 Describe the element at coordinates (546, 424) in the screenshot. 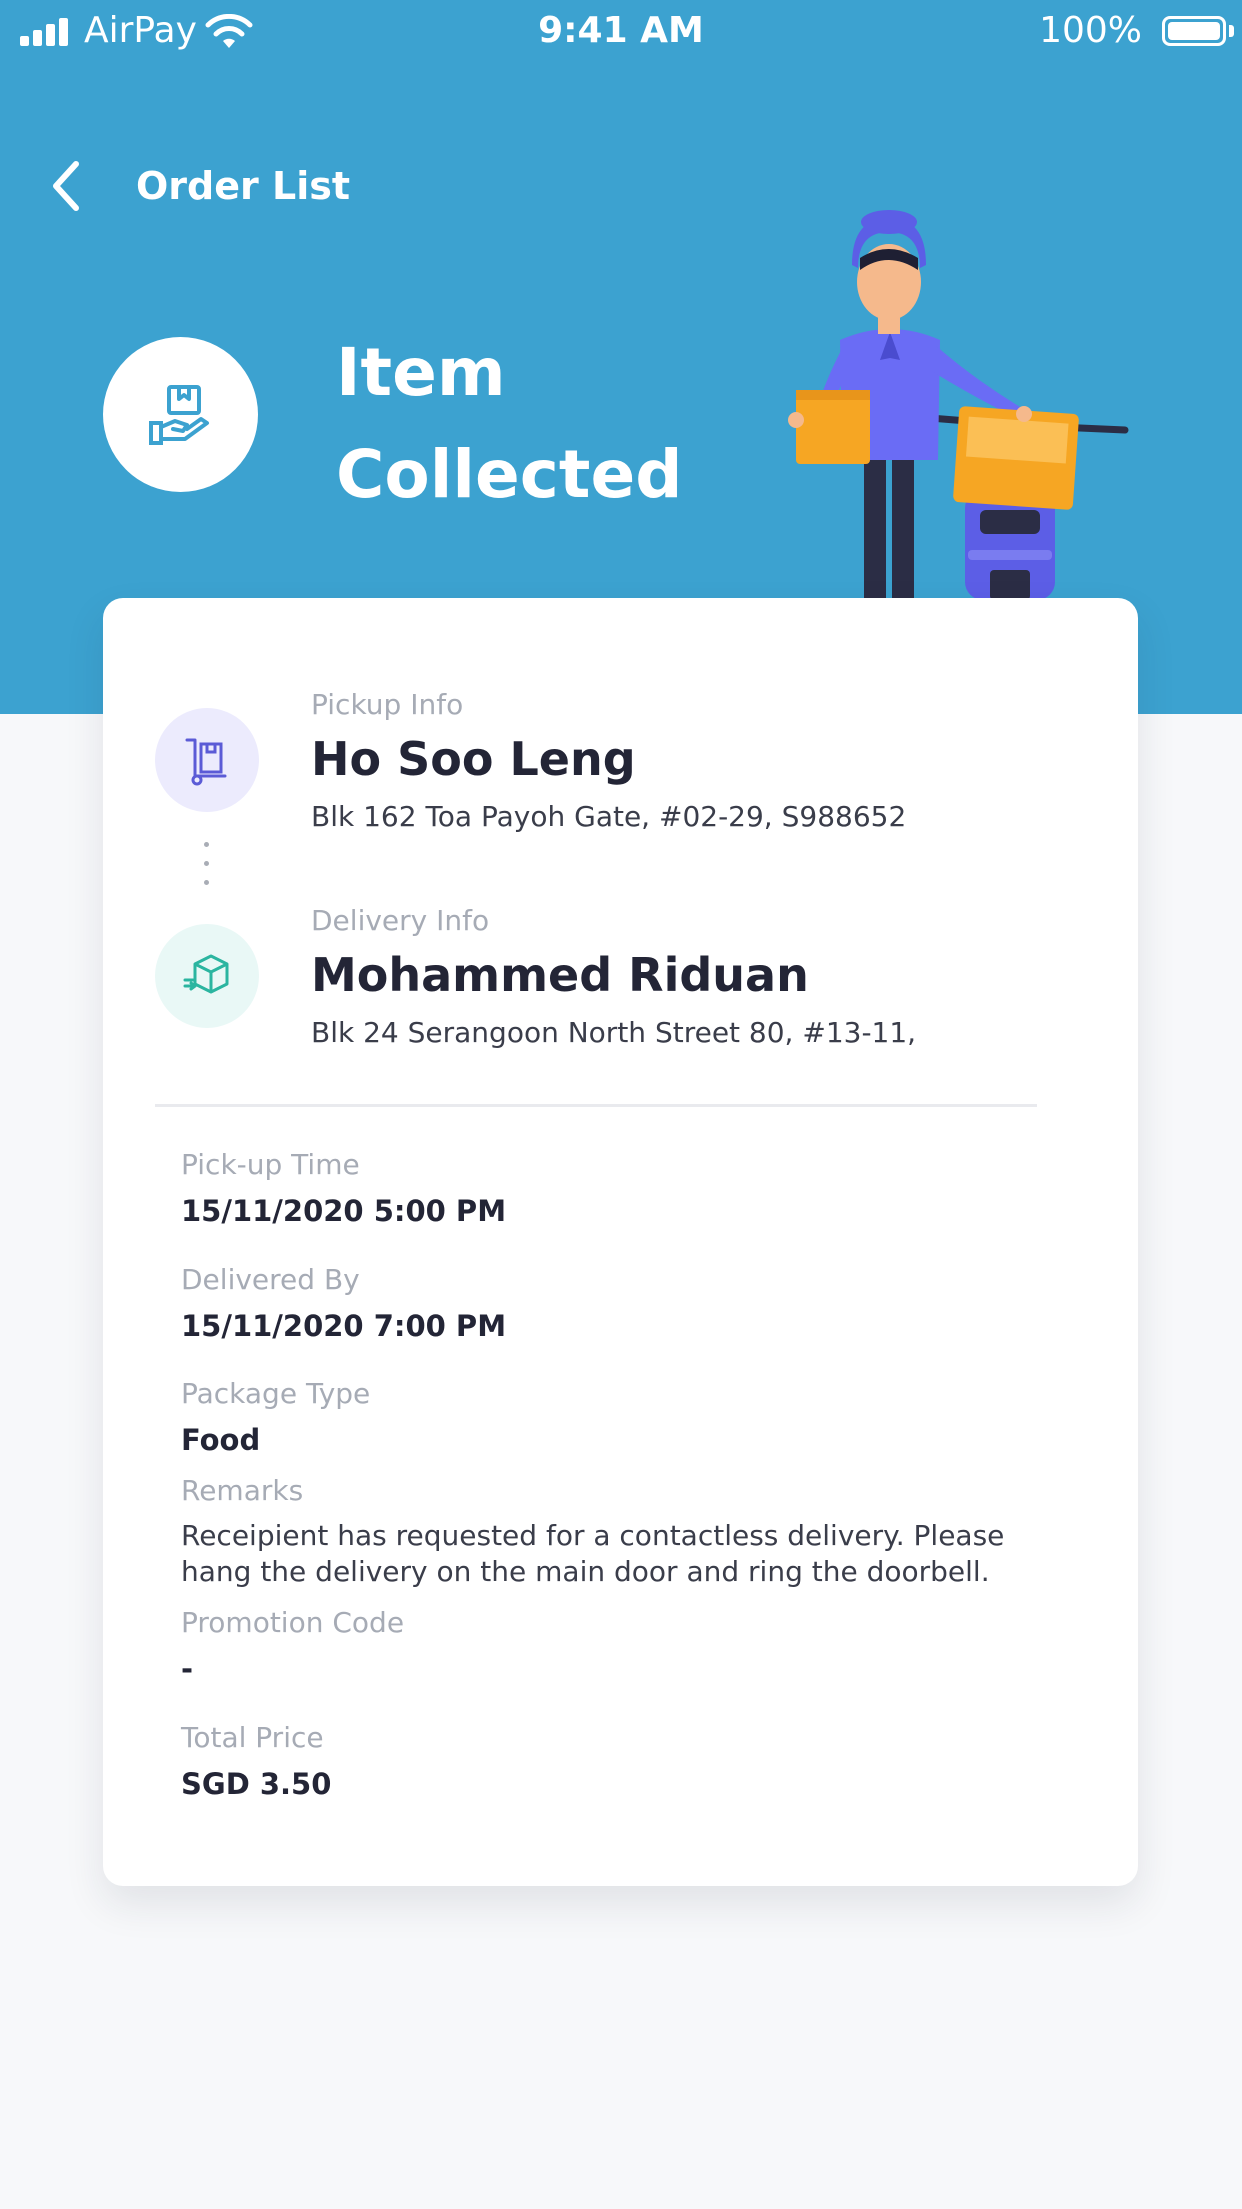

I see `status-title: Item Collected` at that location.